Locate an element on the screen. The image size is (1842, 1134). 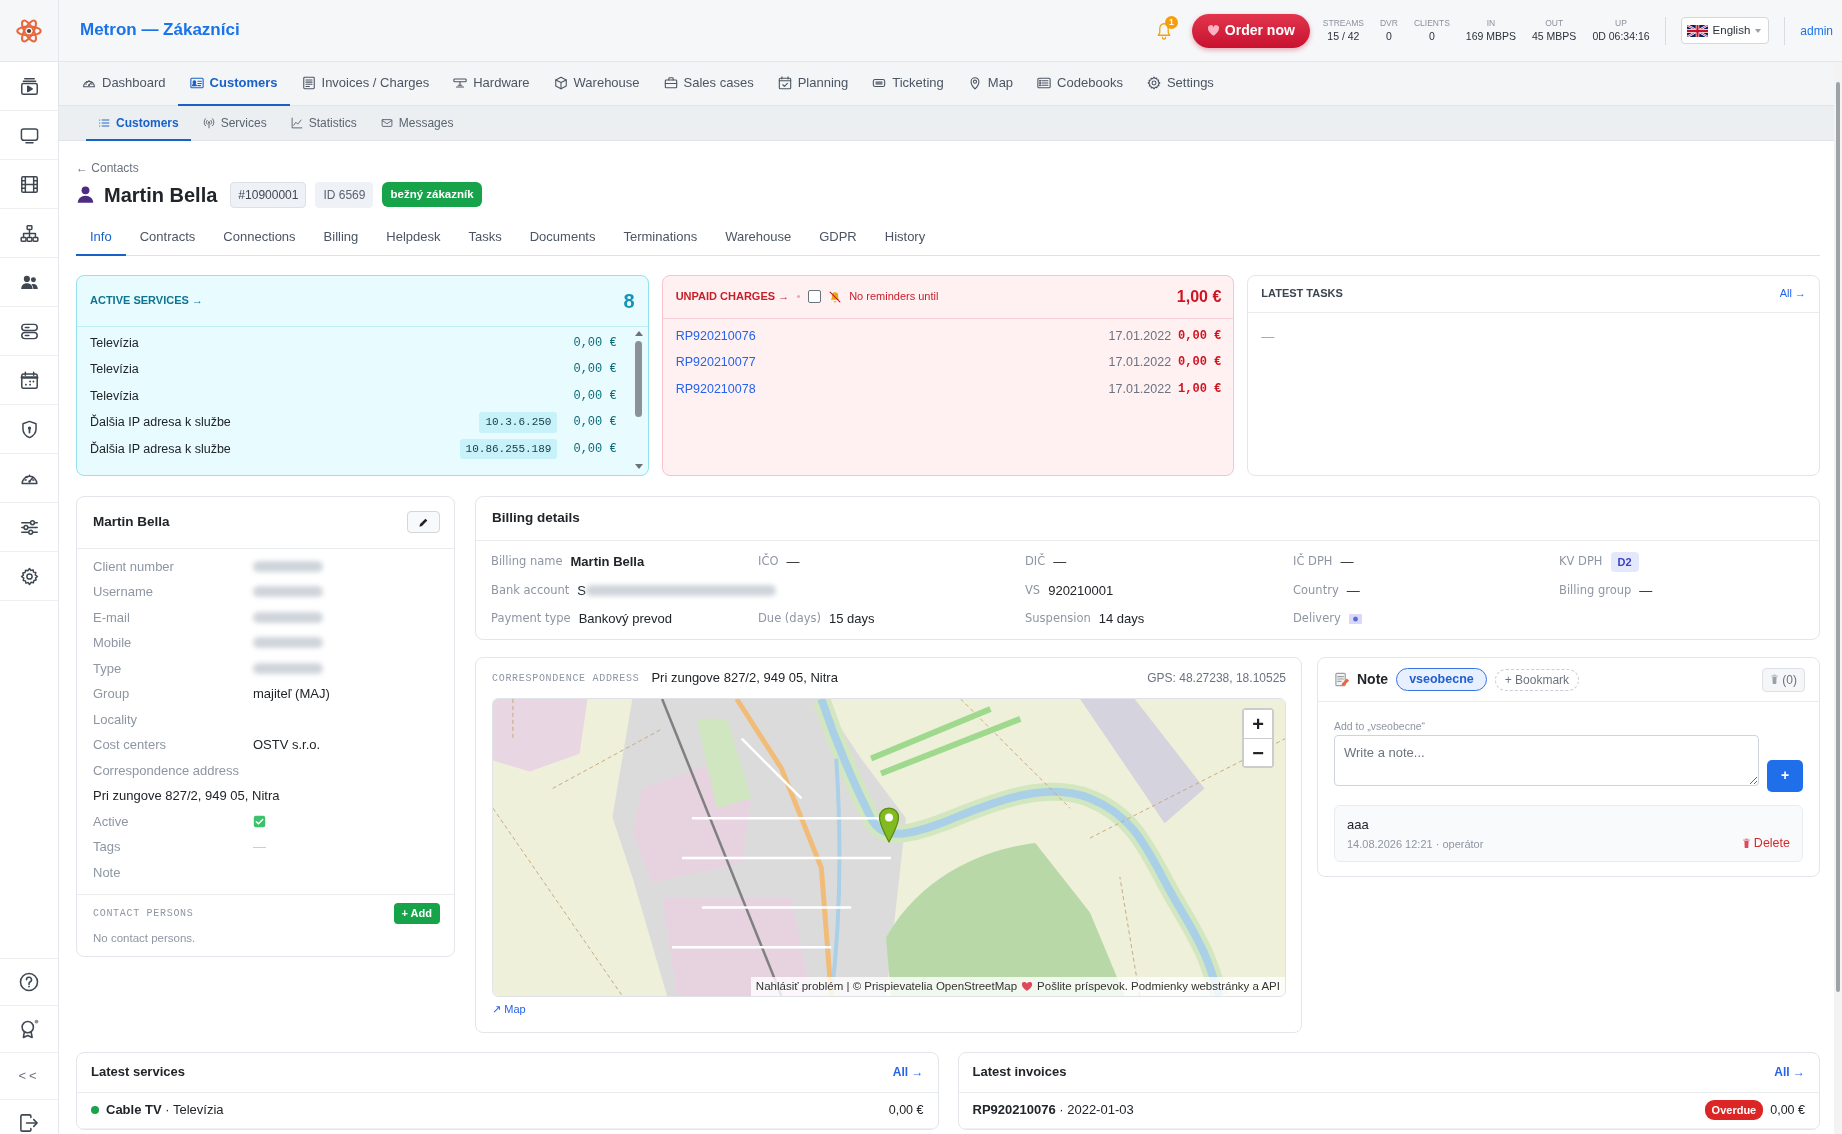
empty-text: No contact persons. is located at coordinates (144, 938).